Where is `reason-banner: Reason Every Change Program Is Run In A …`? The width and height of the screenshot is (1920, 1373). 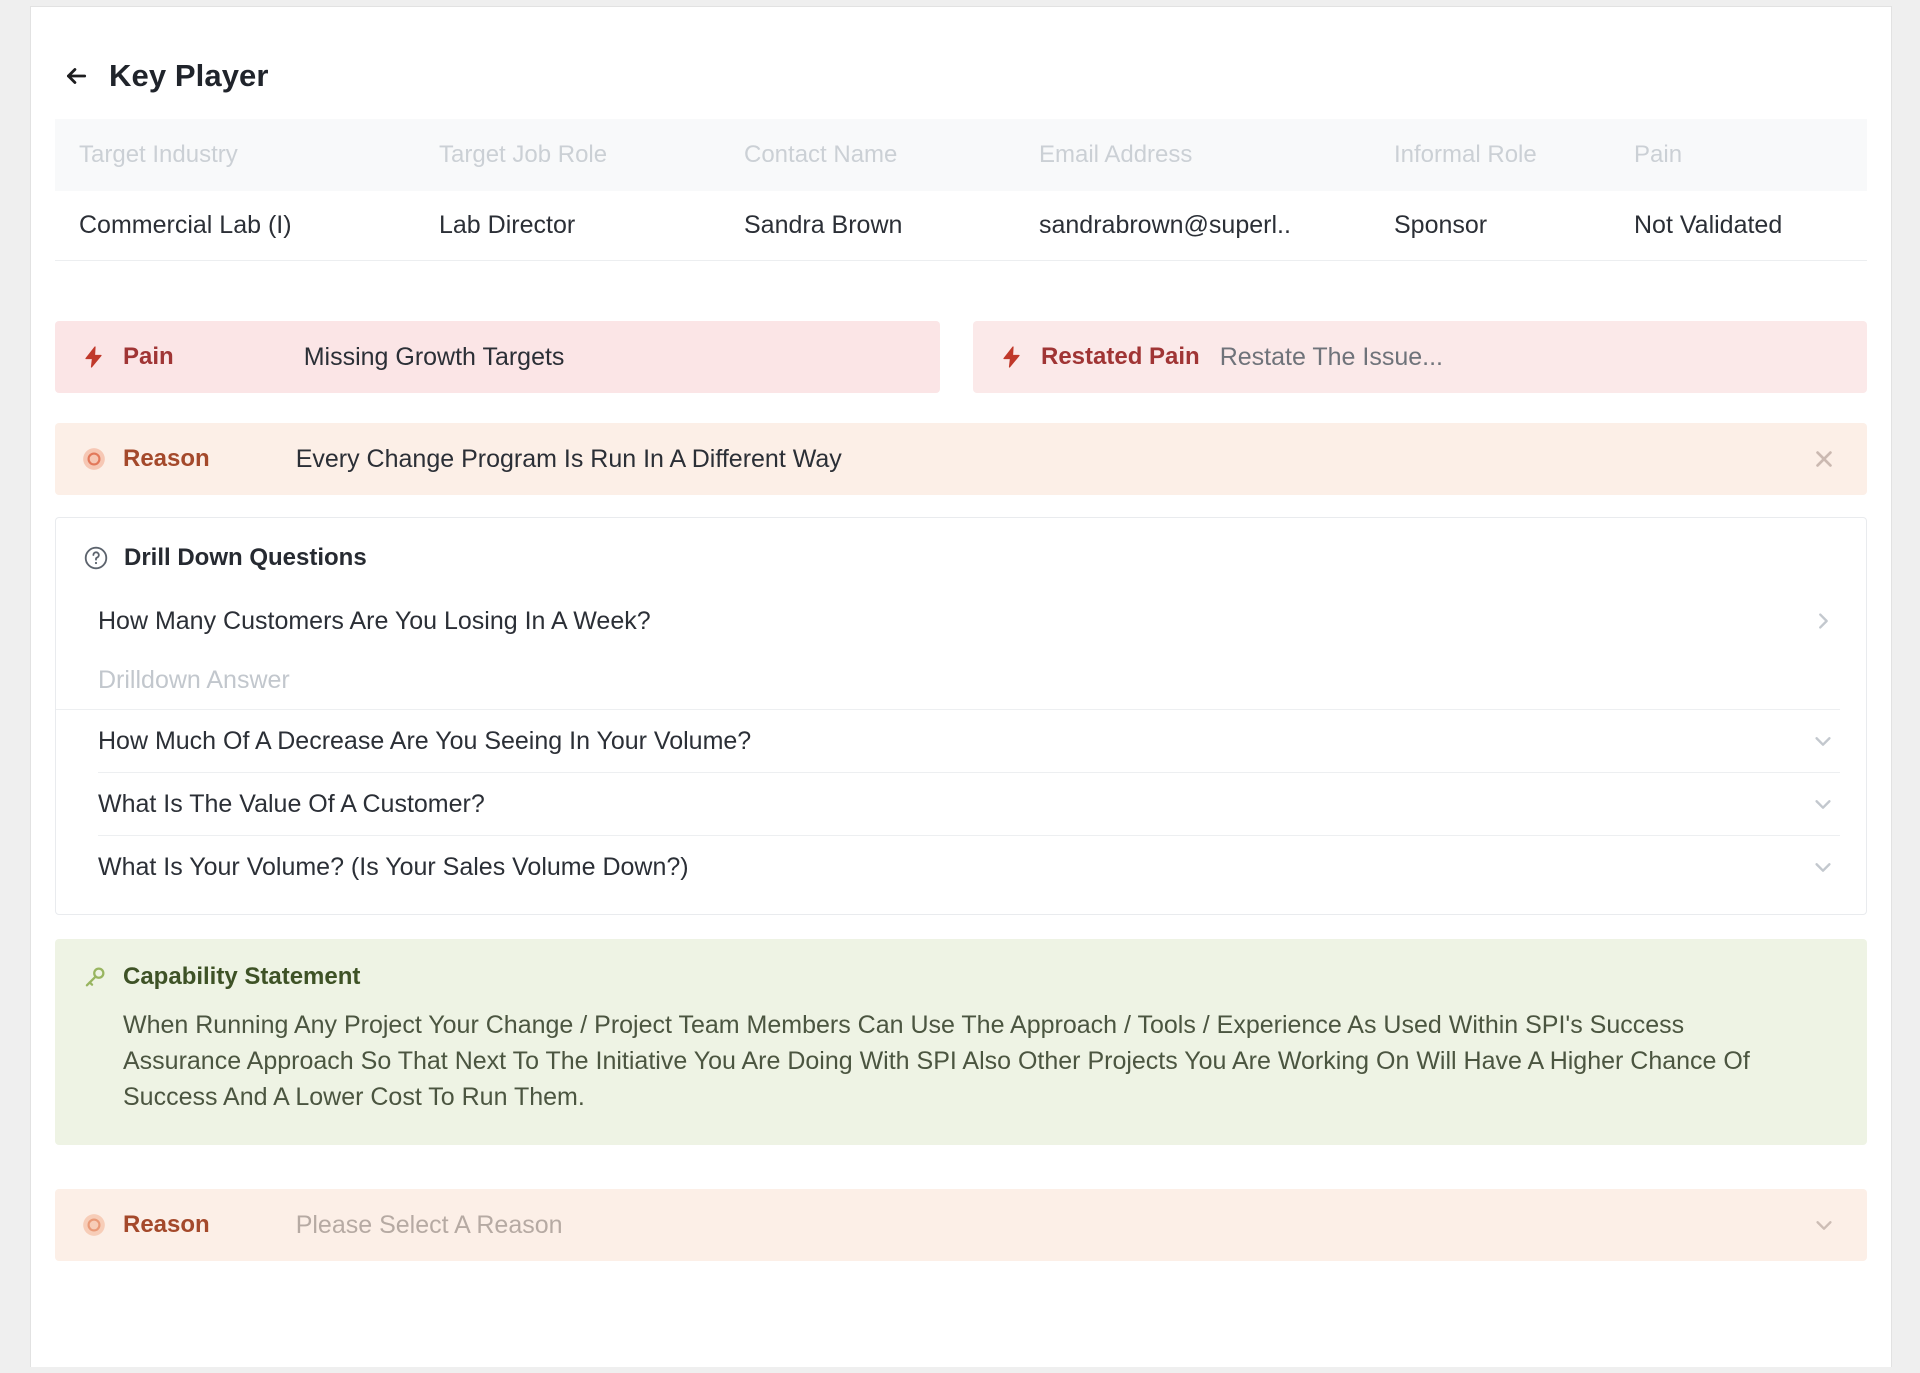
reason-banner: Reason Every Change Program Is Run In A … is located at coordinates (961, 459).